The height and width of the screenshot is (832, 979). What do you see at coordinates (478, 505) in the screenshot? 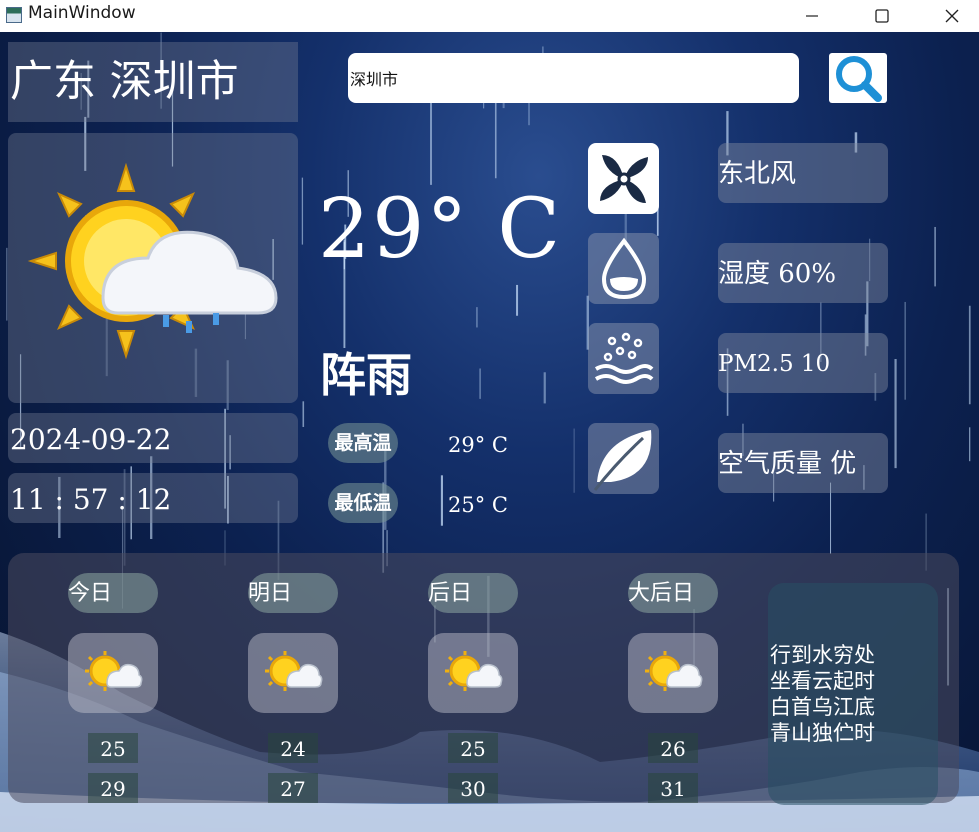
I see `low-temp-value: 25° C` at bounding box center [478, 505].